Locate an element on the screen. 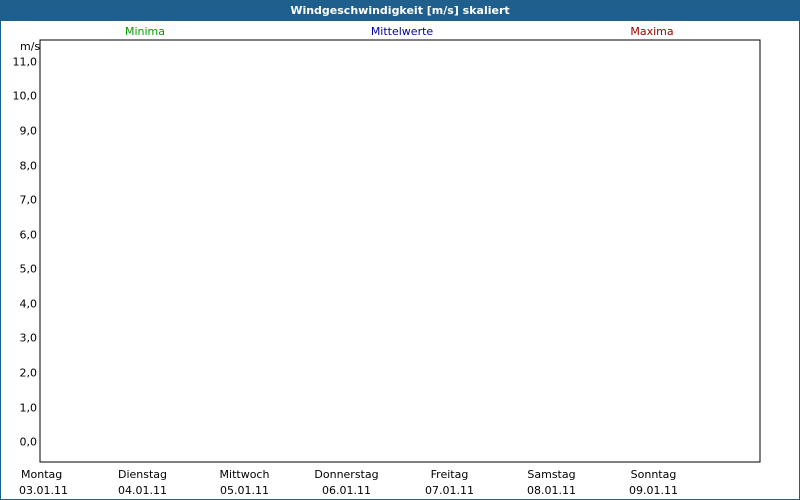 The width and height of the screenshot is (800, 500). x-tick-day-label: Dienstag is located at coordinates (142, 474).